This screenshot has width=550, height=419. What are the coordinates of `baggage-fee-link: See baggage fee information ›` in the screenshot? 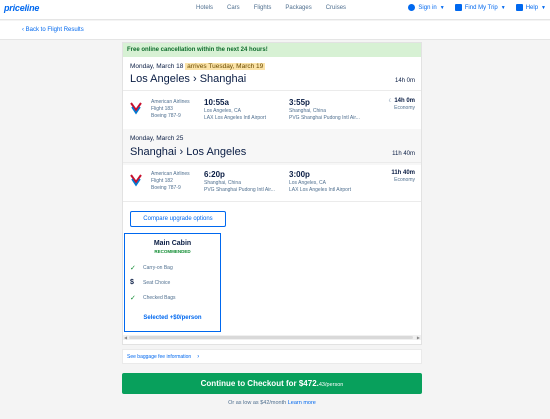 It's located at (272, 356).